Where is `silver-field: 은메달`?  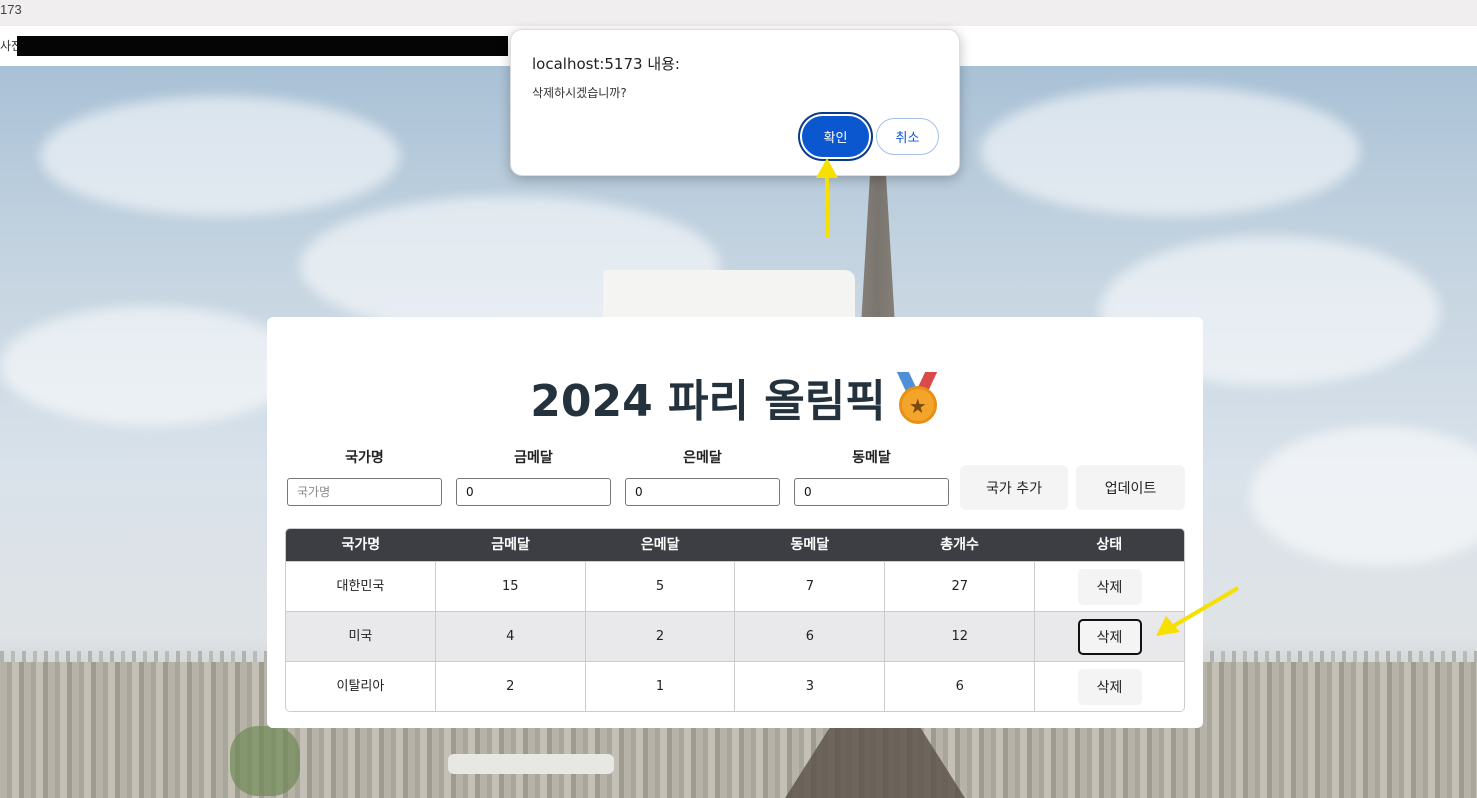 silver-field: 은메달 is located at coordinates (702, 477).